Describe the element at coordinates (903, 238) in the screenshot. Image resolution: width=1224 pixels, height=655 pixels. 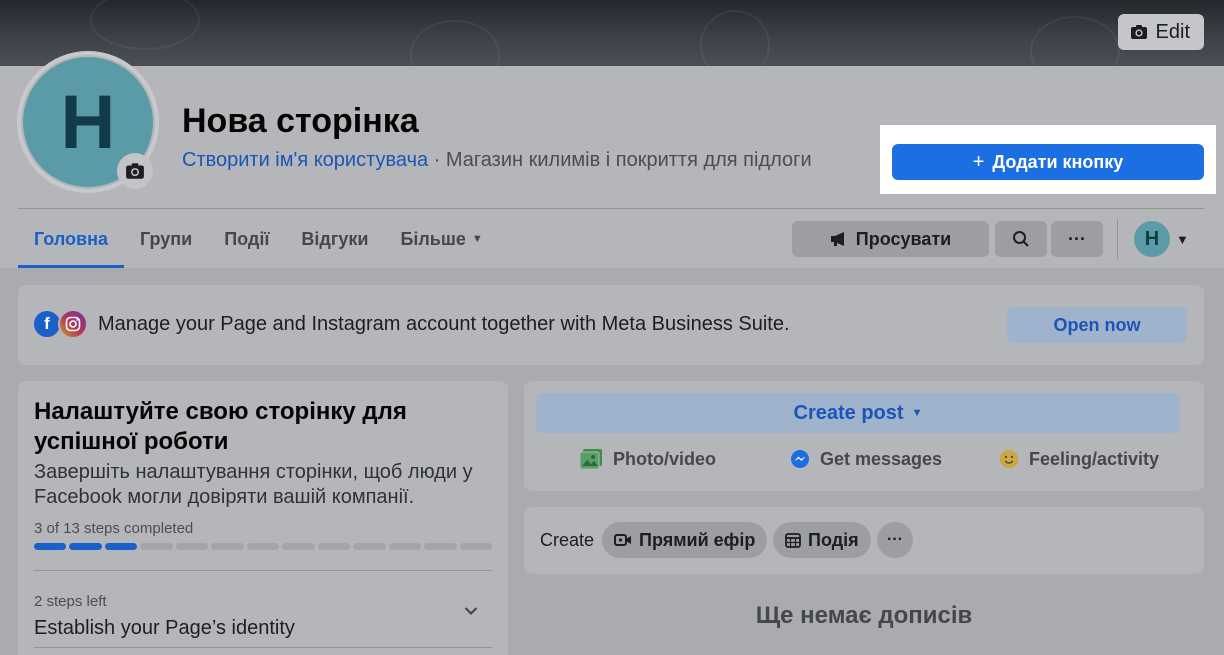
I see `promote-label: Просувати` at that location.